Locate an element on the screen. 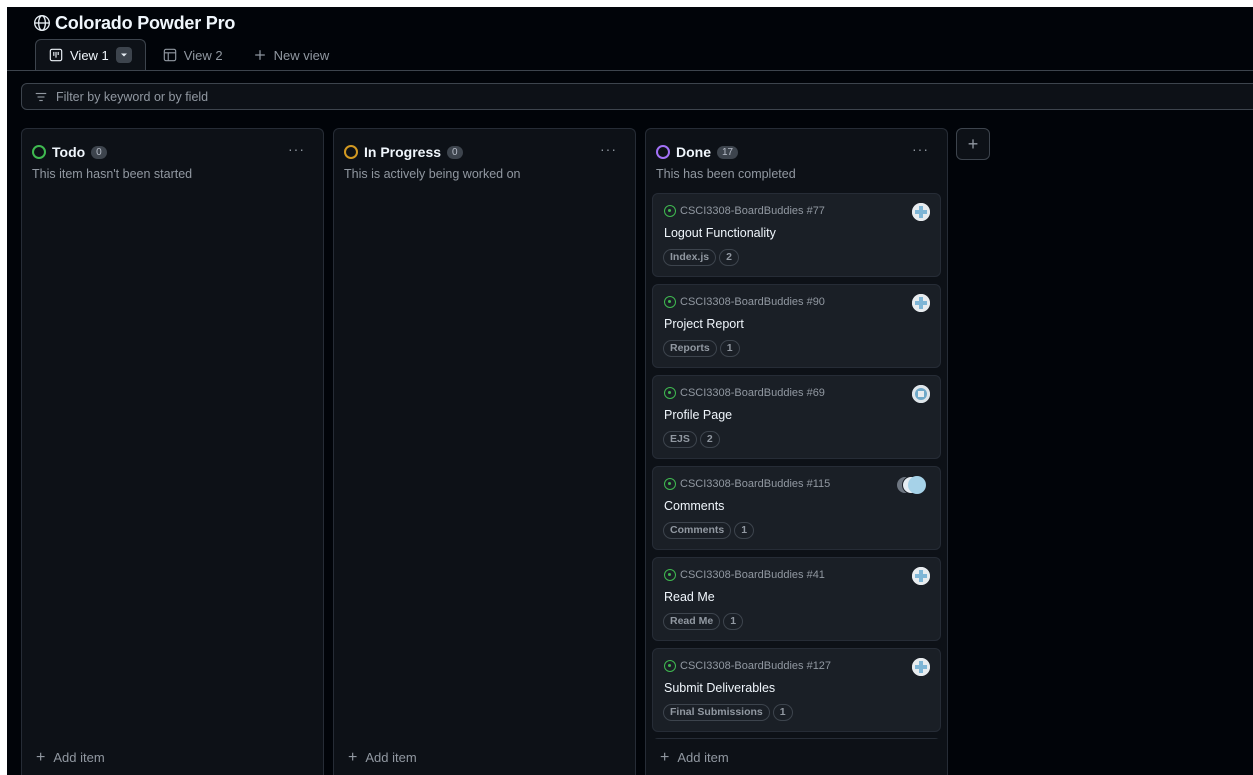  column-title: In Progress is located at coordinates (403, 152).